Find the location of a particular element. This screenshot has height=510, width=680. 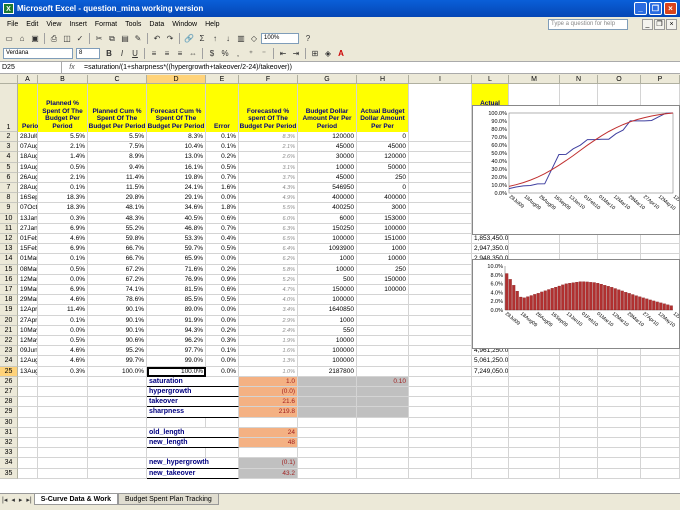

column-header-b: B is located at coordinates (63, 79).